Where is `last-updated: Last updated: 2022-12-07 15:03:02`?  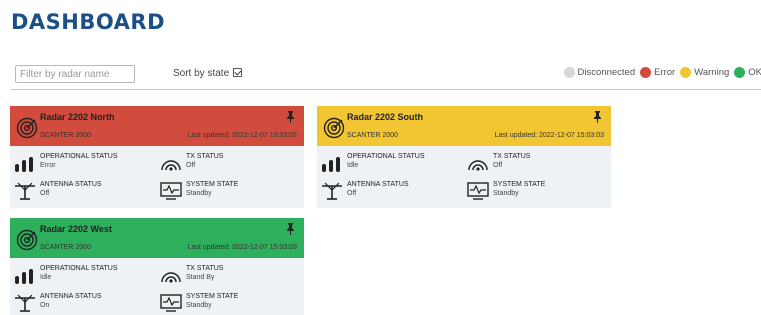 last-updated: Last updated: 2022-12-07 15:03:02 is located at coordinates (242, 135).